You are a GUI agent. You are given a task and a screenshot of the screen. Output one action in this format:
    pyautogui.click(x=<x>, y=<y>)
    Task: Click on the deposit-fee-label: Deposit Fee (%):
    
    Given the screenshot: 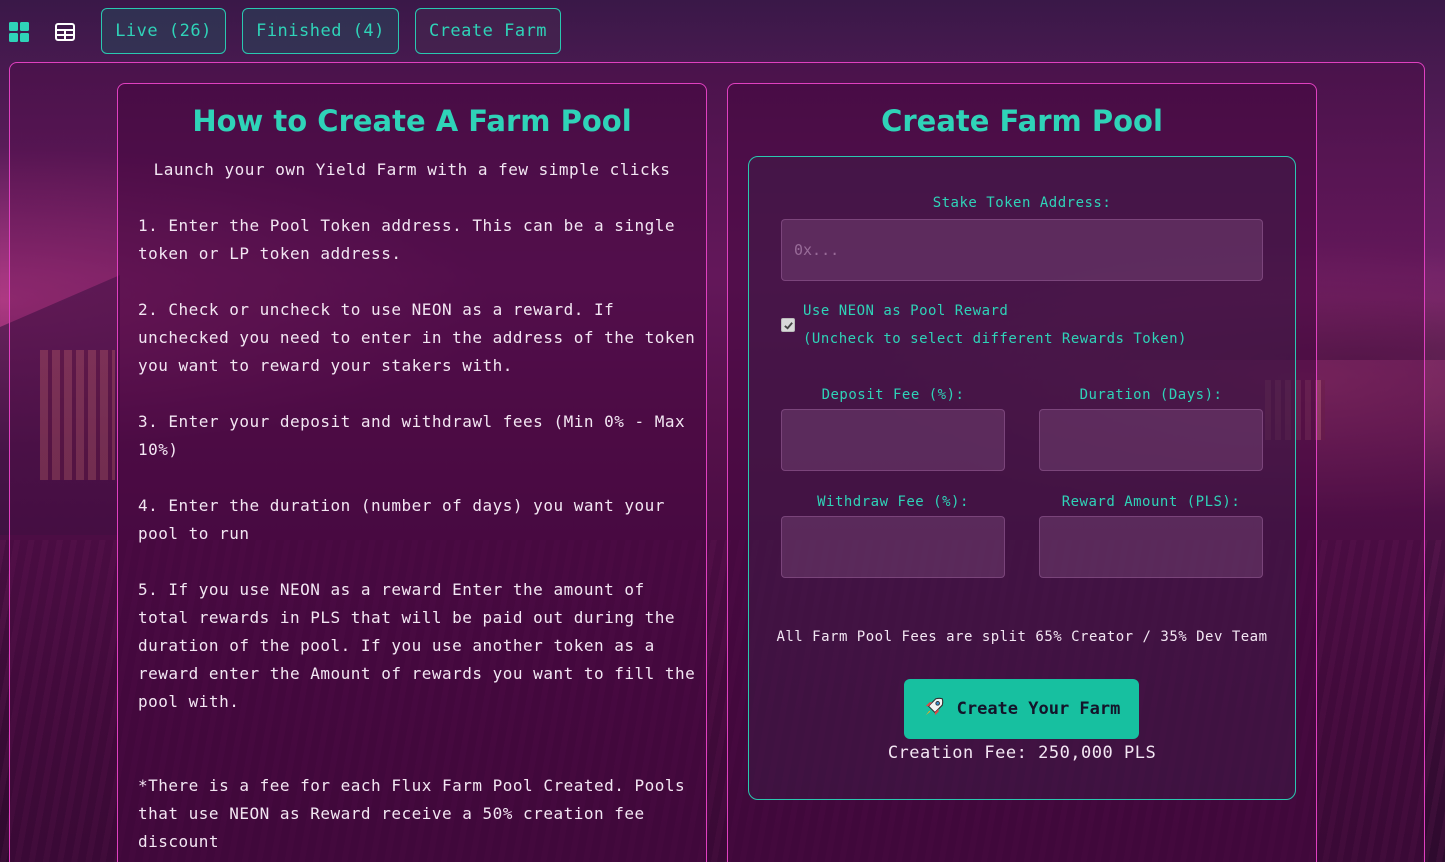 What is the action you would take?
    pyautogui.click(x=893, y=395)
    